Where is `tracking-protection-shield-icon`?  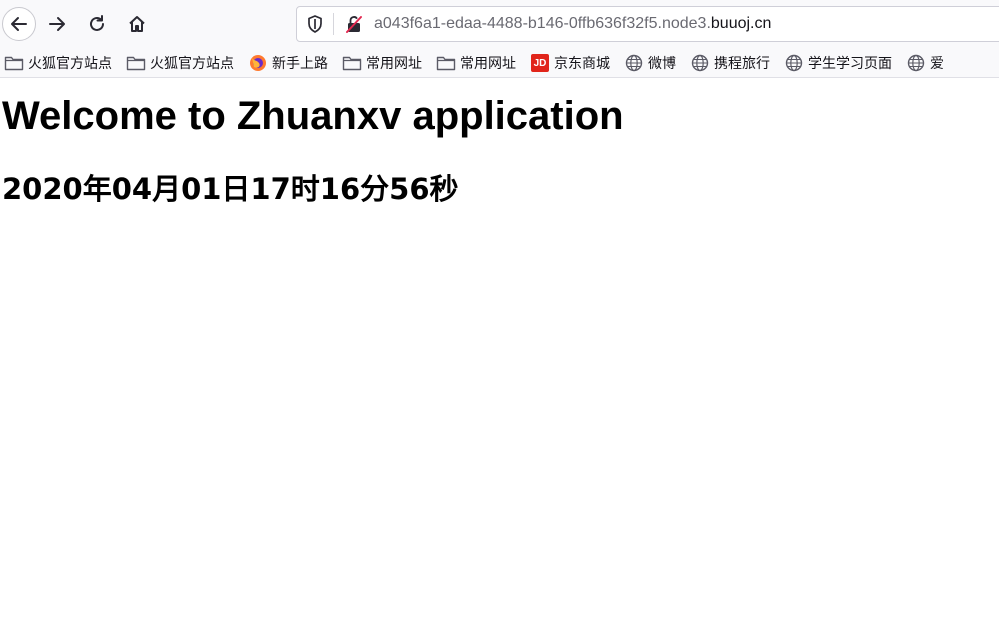 tracking-protection-shield-icon is located at coordinates (315, 24).